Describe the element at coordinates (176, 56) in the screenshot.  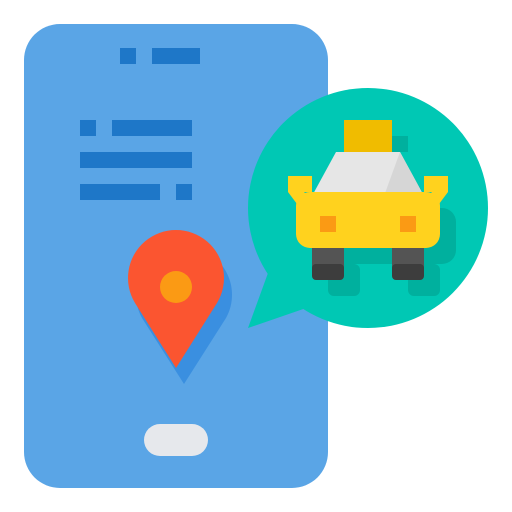
I see `phone-speaker-bar` at that location.